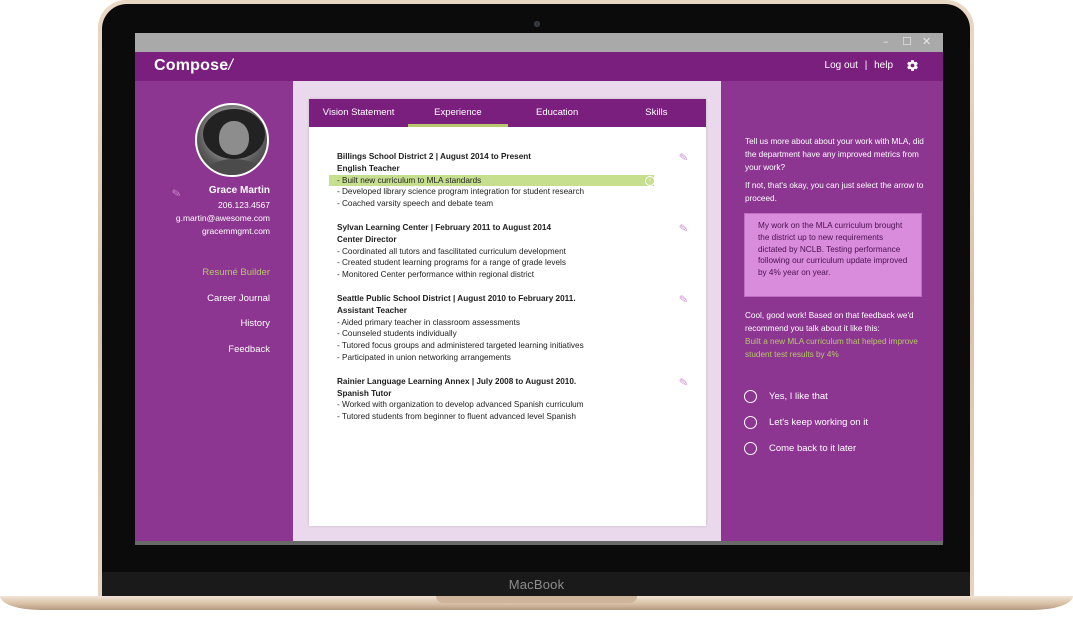 This screenshot has width=1073, height=618. Describe the element at coordinates (230, 65) in the screenshot. I see `logo-slash: /` at that location.